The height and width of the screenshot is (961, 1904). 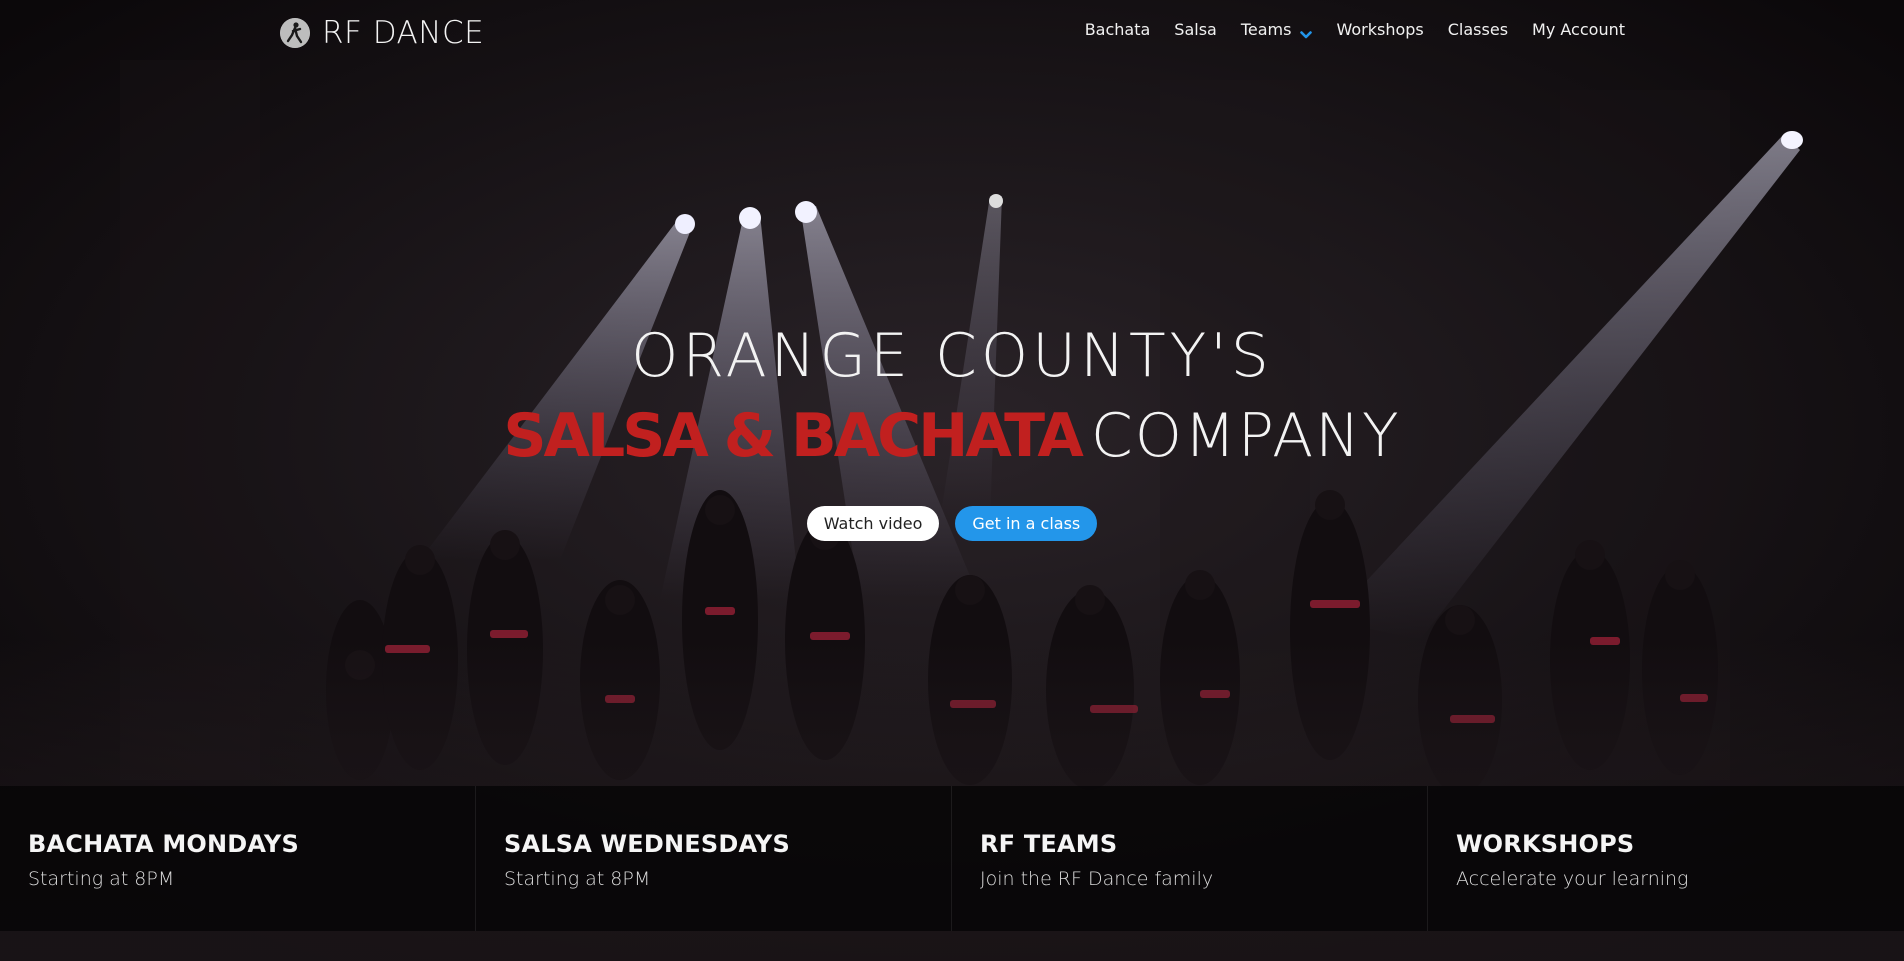 What do you see at coordinates (1266, 29) in the screenshot?
I see `nav-item-teams-label: Teams` at bounding box center [1266, 29].